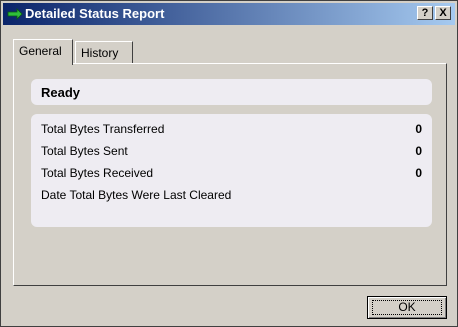 This screenshot has width=458, height=327. Describe the element at coordinates (425, 13) in the screenshot. I see `help-button: ?` at that location.